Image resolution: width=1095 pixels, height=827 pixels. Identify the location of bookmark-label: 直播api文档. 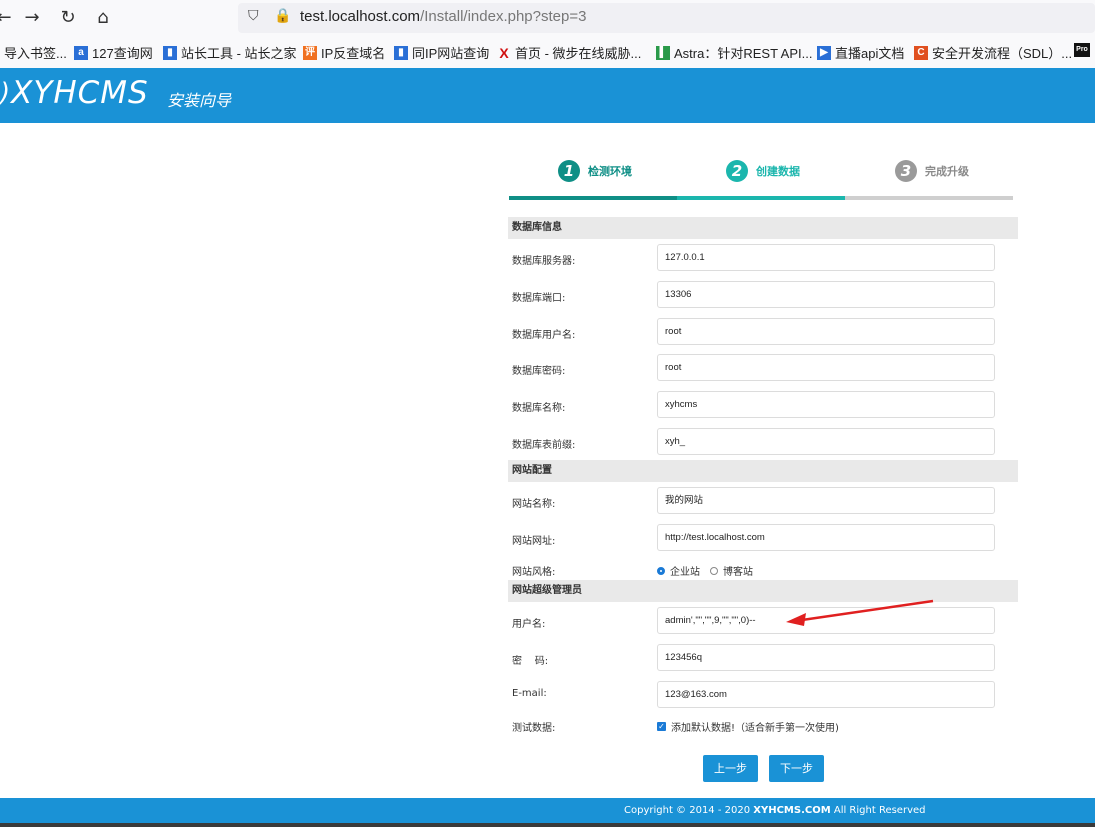
(870, 53).